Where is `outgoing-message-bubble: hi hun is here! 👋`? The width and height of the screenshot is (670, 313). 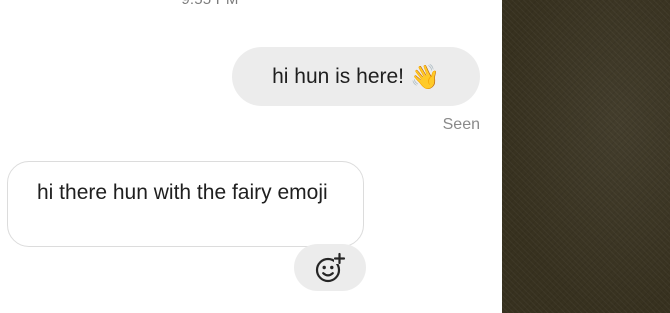 outgoing-message-bubble: hi hun is here! 👋 is located at coordinates (356, 76).